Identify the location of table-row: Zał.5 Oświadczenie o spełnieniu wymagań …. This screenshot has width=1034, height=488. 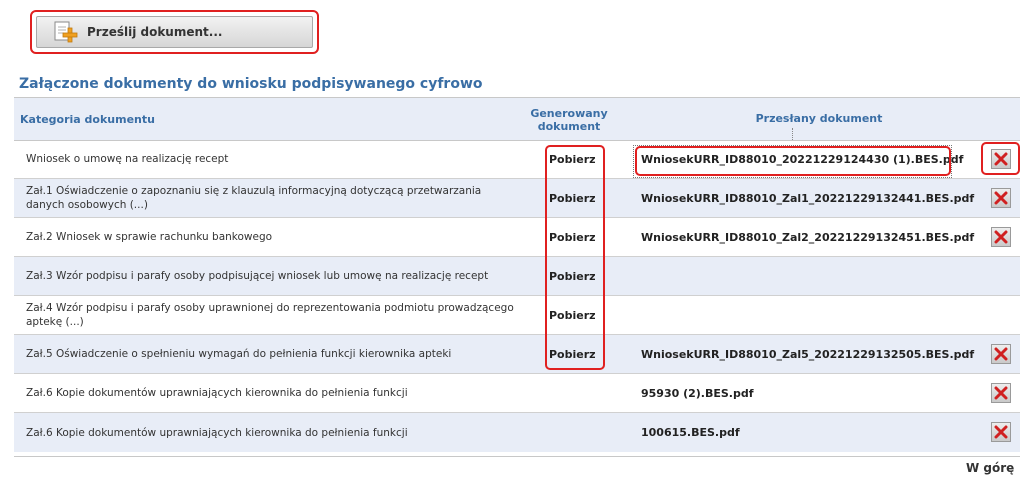
(517, 354).